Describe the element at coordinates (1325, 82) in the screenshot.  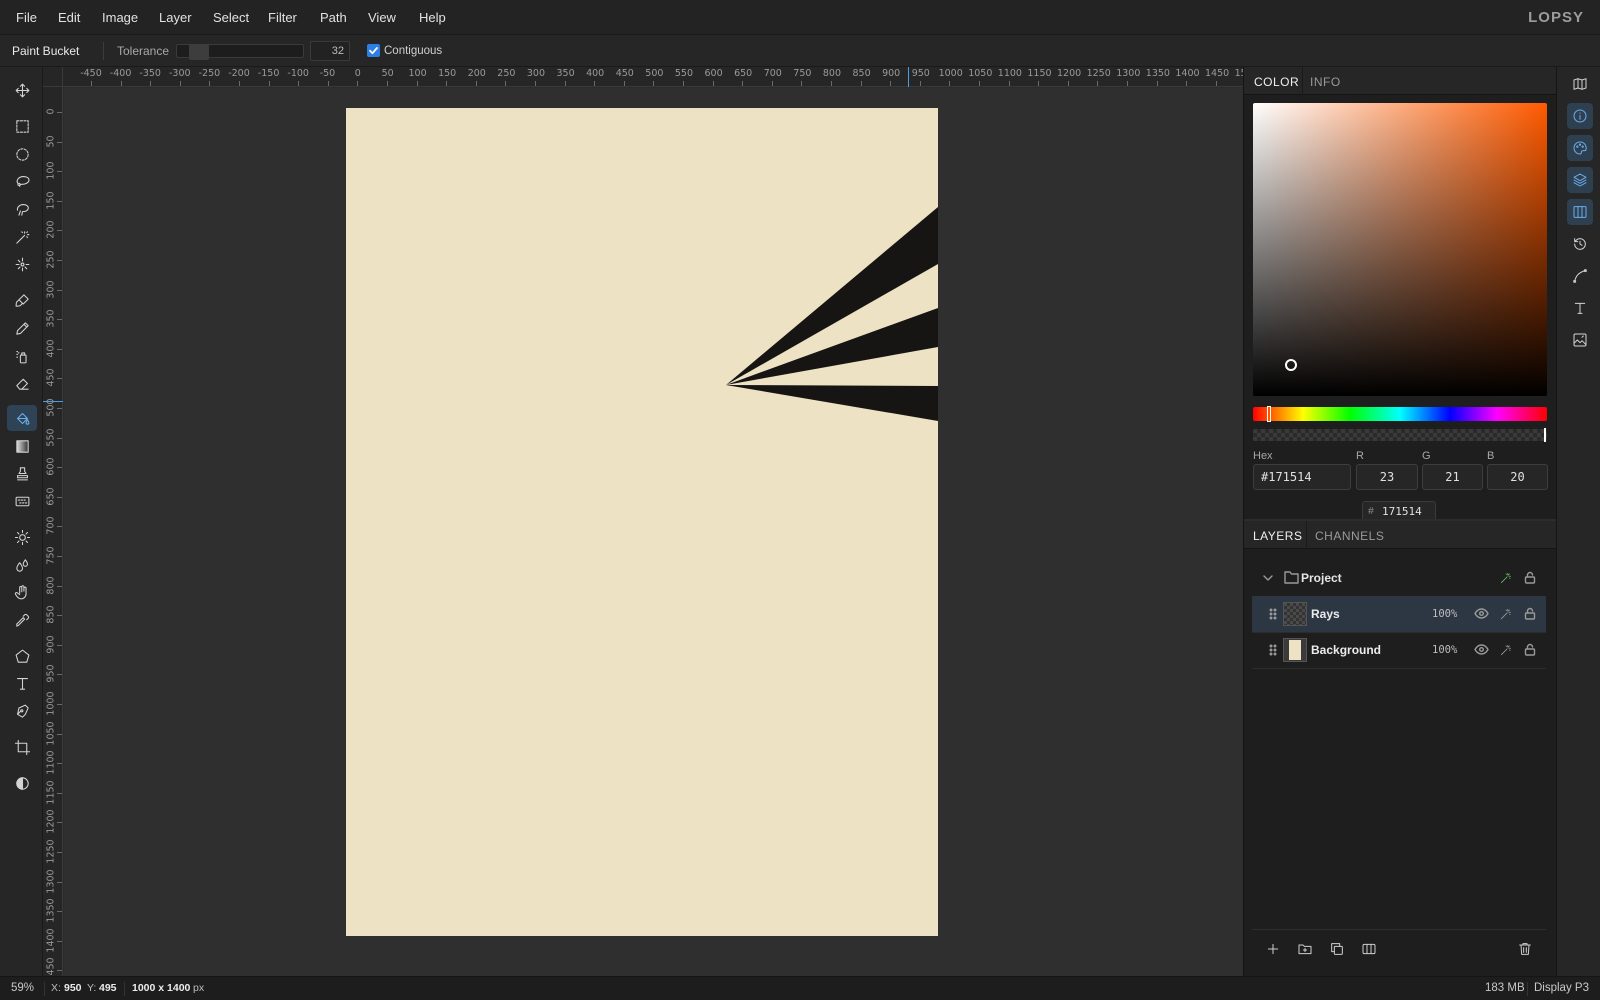
I see `tab-info: INFO` at that location.